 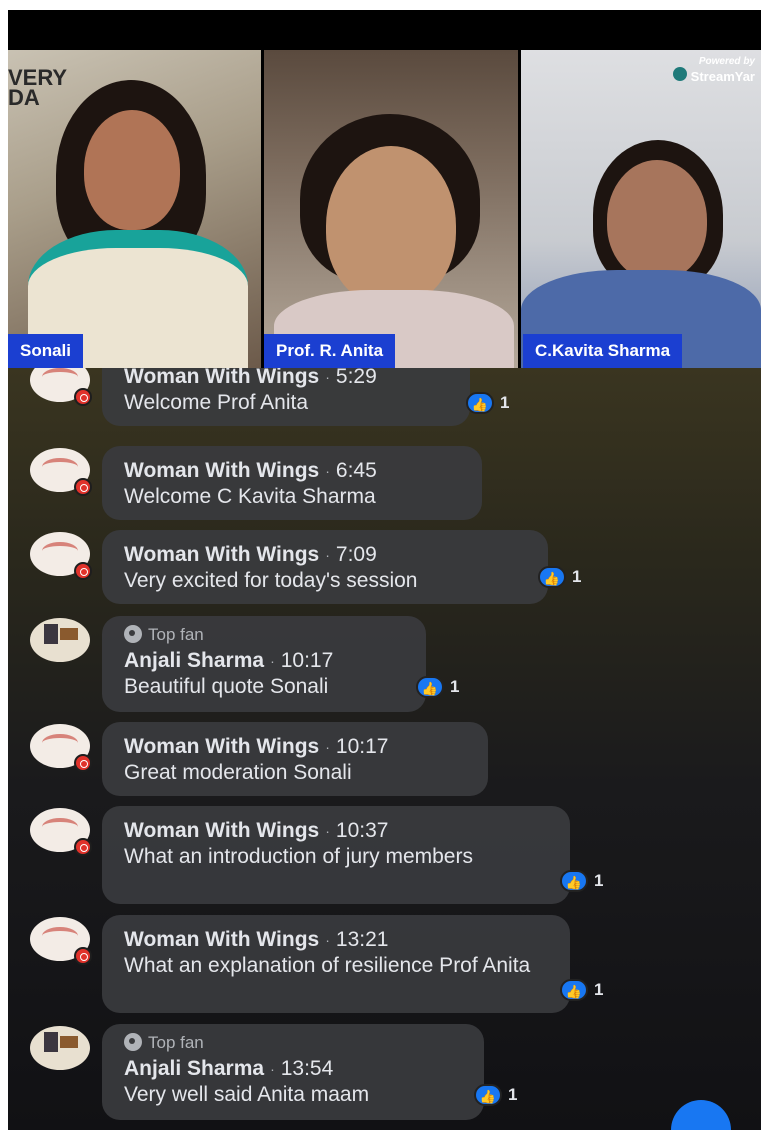 What do you see at coordinates (722, 76) in the screenshot?
I see `streamyard-logo-text: StreamYar` at bounding box center [722, 76].